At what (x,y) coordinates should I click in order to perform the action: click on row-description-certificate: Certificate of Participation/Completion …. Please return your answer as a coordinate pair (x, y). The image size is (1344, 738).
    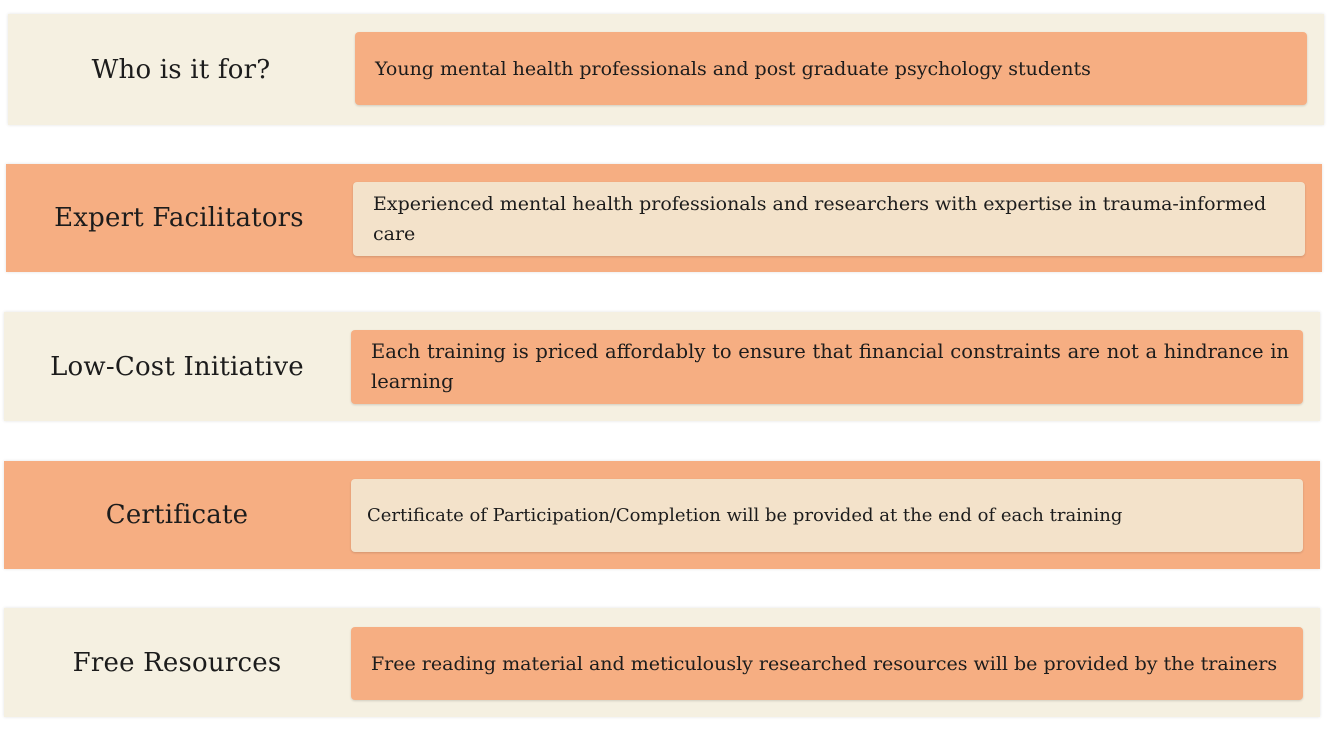
    Looking at the image, I should click on (827, 515).